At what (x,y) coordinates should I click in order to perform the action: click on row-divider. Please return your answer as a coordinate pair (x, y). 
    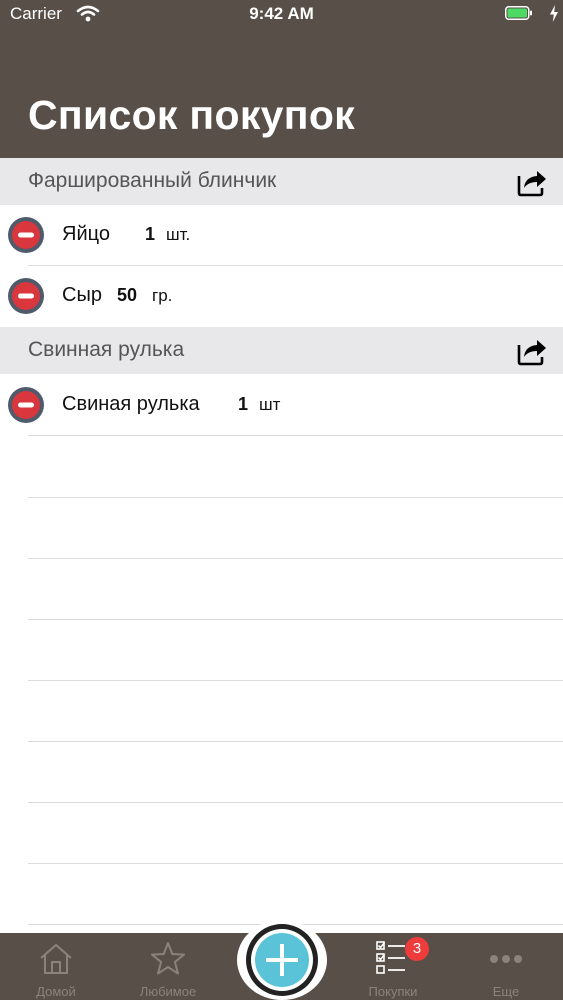
    Looking at the image, I should click on (295, 435).